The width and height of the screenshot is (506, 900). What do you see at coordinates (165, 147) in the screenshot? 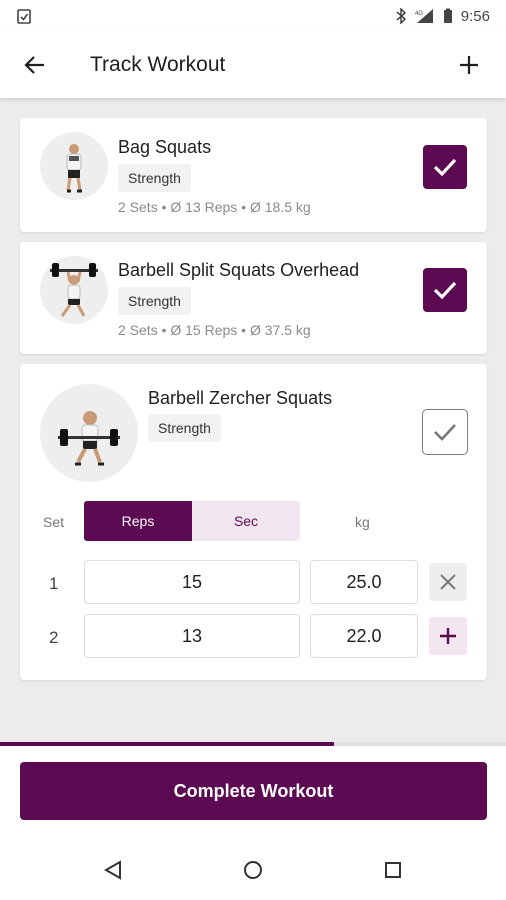
I see `exercise-name: Bag Squats` at bounding box center [165, 147].